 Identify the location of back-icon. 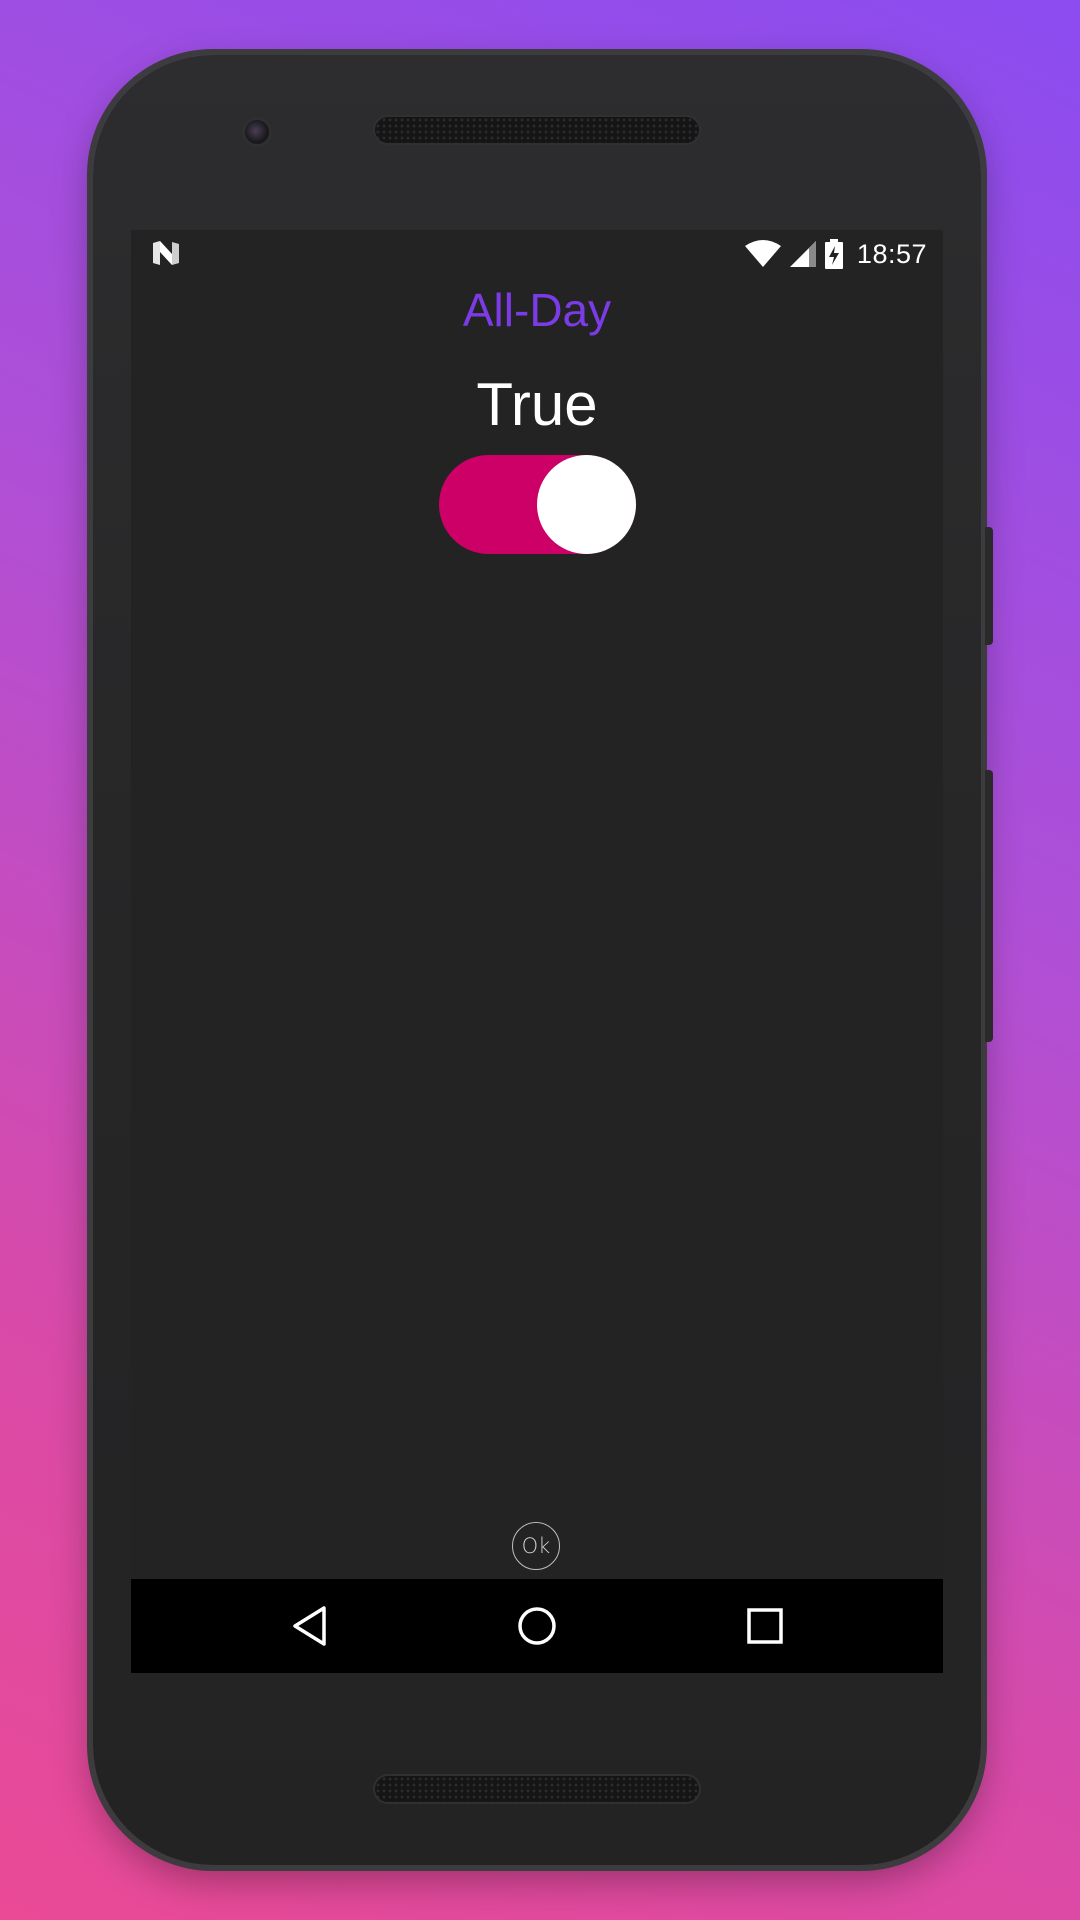
(309, 1626).